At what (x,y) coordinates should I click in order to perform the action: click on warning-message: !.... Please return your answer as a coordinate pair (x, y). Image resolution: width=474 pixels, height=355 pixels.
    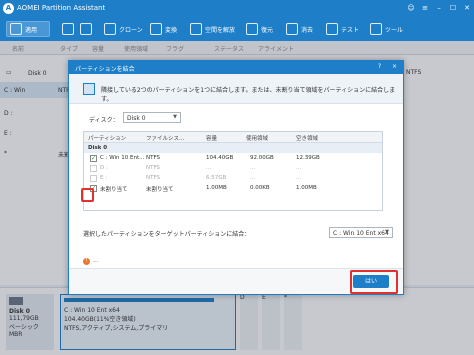
    Looking at the image, I should click on (91, 261).